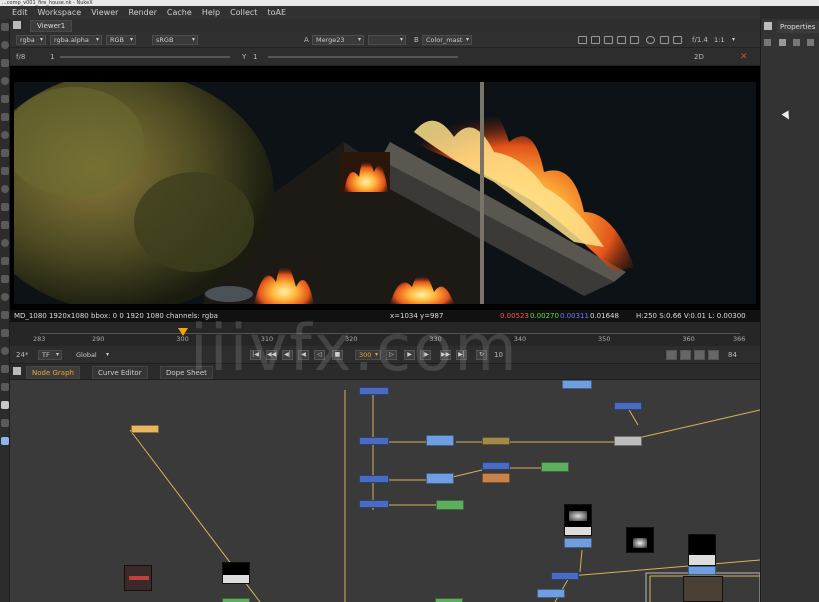 The image size is (819, 602). What do you see at coordinates (496, 441) in the screenshot?
I see `node-color-correct` at bounding box center [496, 441].